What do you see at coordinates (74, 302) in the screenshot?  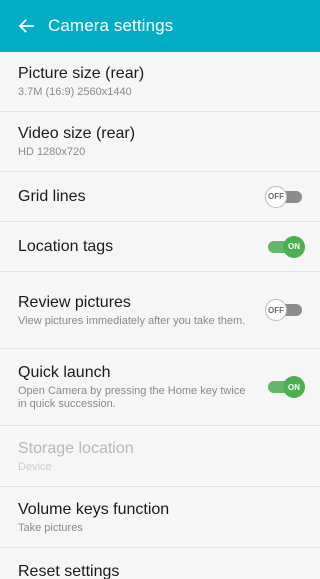 I see `setting-title: Review pictures` at bounding box center [74, 302].